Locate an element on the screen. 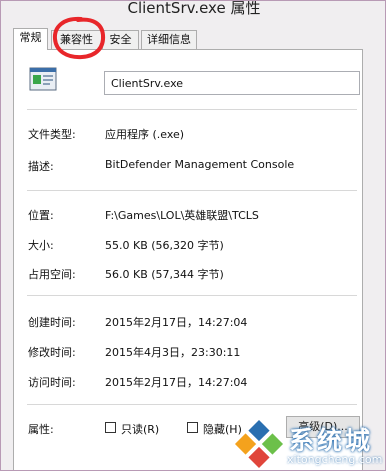 The image size is (386, 471). file-name-input is located at coordinates (232, 83).